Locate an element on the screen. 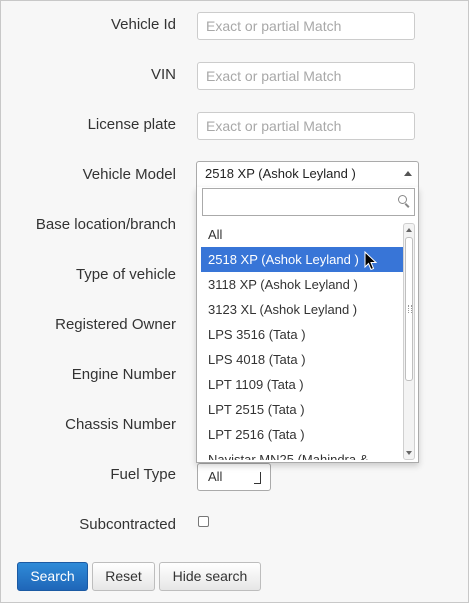  subcontracted-label: Subcontracted is located at coordinates (127, 524).